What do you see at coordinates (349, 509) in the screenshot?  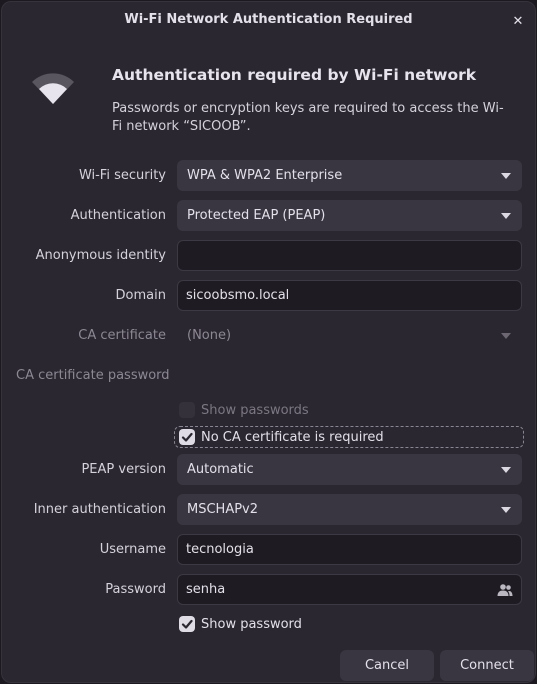 I see `inner-authentication-combo: MSCHAPv2` at bounding box center [349, 509].